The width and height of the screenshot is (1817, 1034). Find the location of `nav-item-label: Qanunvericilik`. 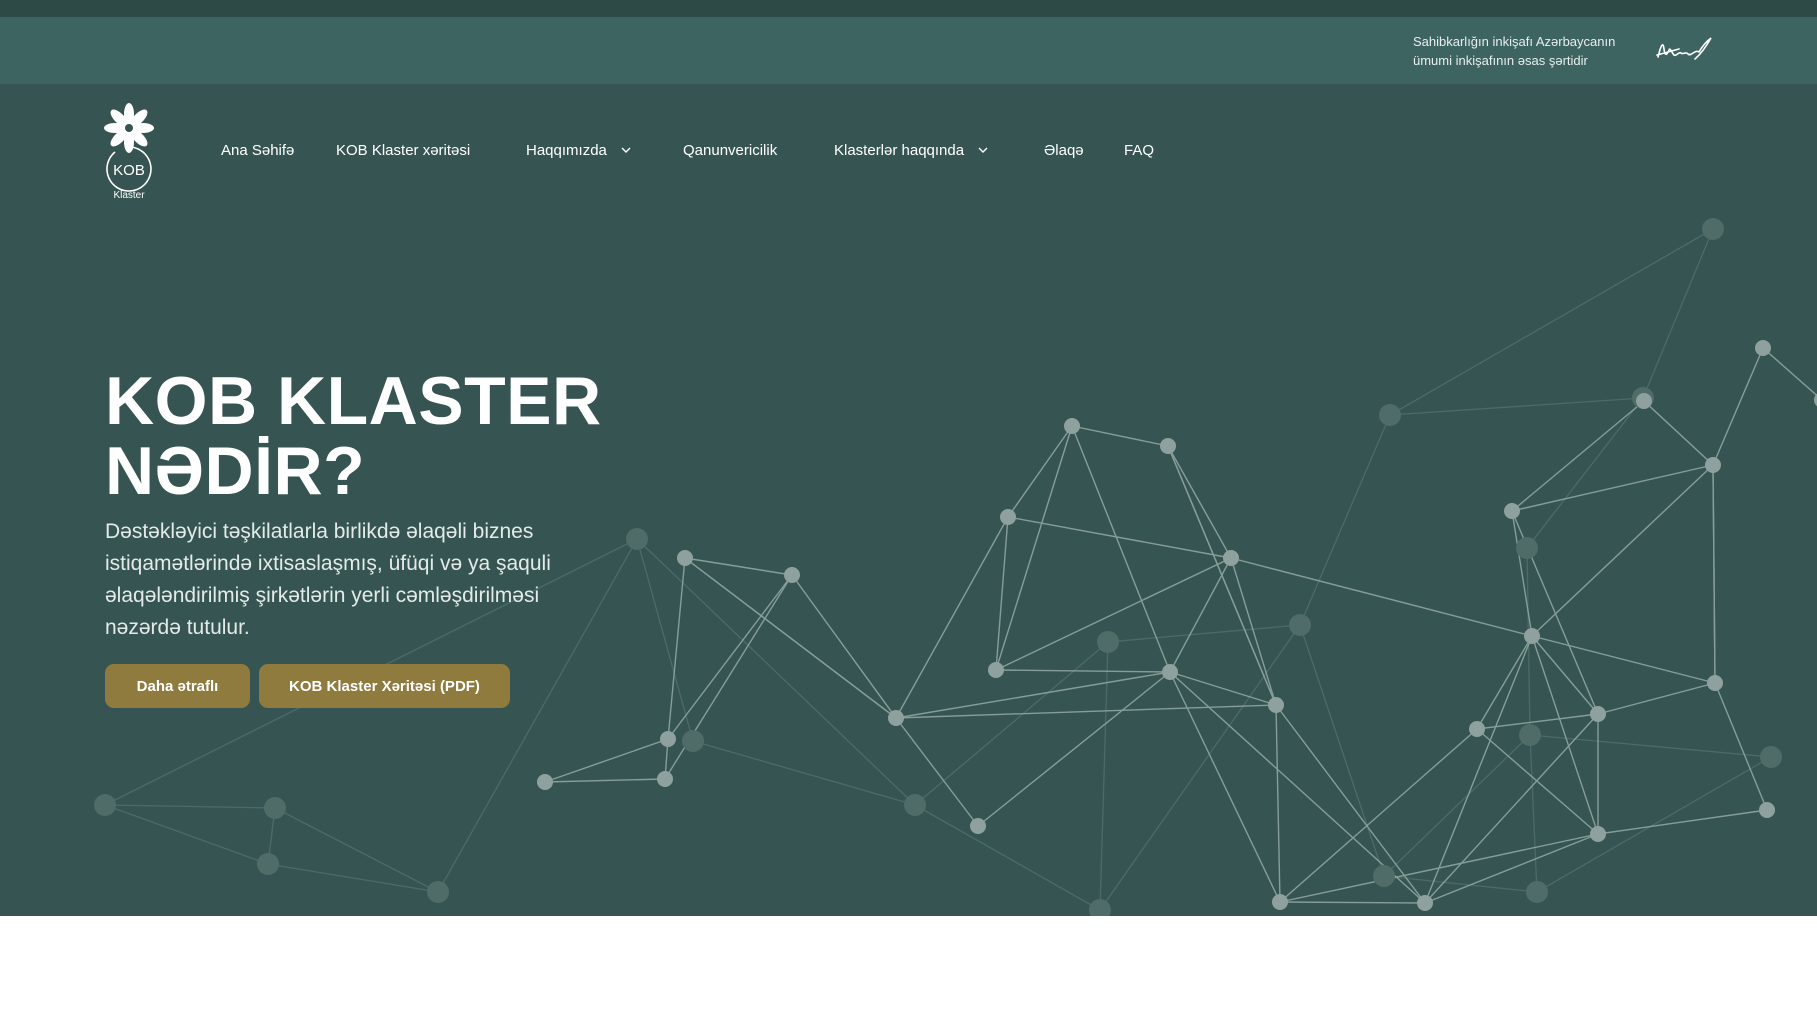

nav-item-label: Qanunvericilik is located at coordinates (730, 150).